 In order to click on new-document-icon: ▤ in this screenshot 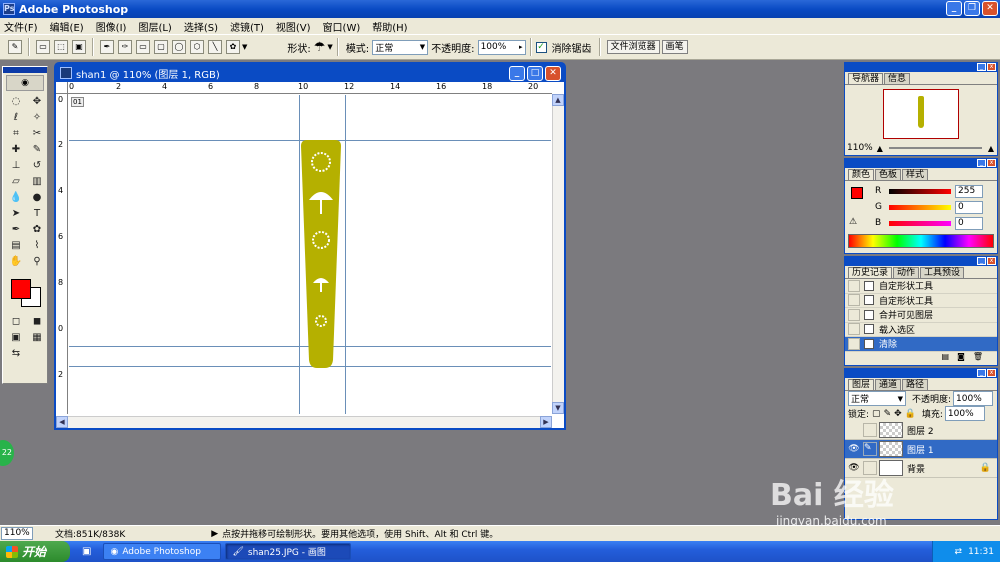, I will do `click(946, 357)`.